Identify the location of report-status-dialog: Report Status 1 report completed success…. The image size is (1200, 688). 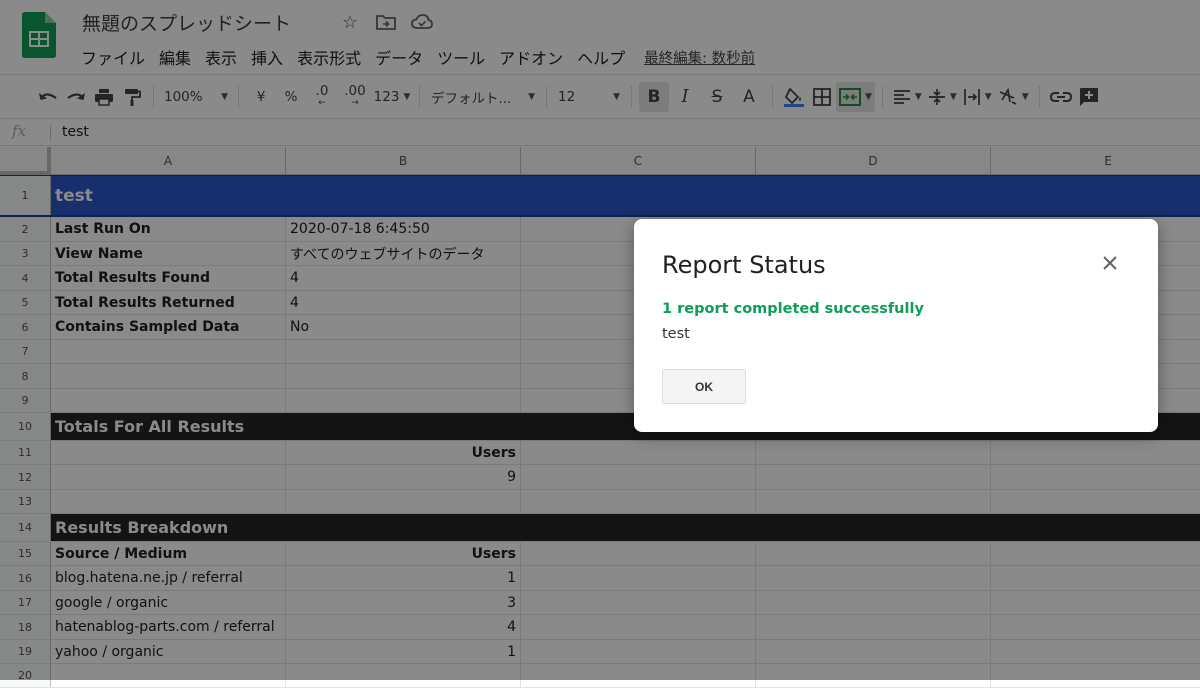
(896, 325).